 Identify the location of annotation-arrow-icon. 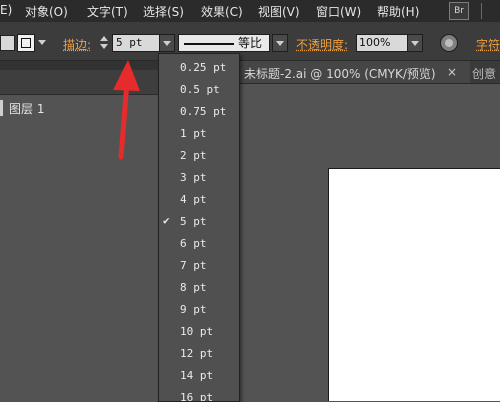
(126, 110).